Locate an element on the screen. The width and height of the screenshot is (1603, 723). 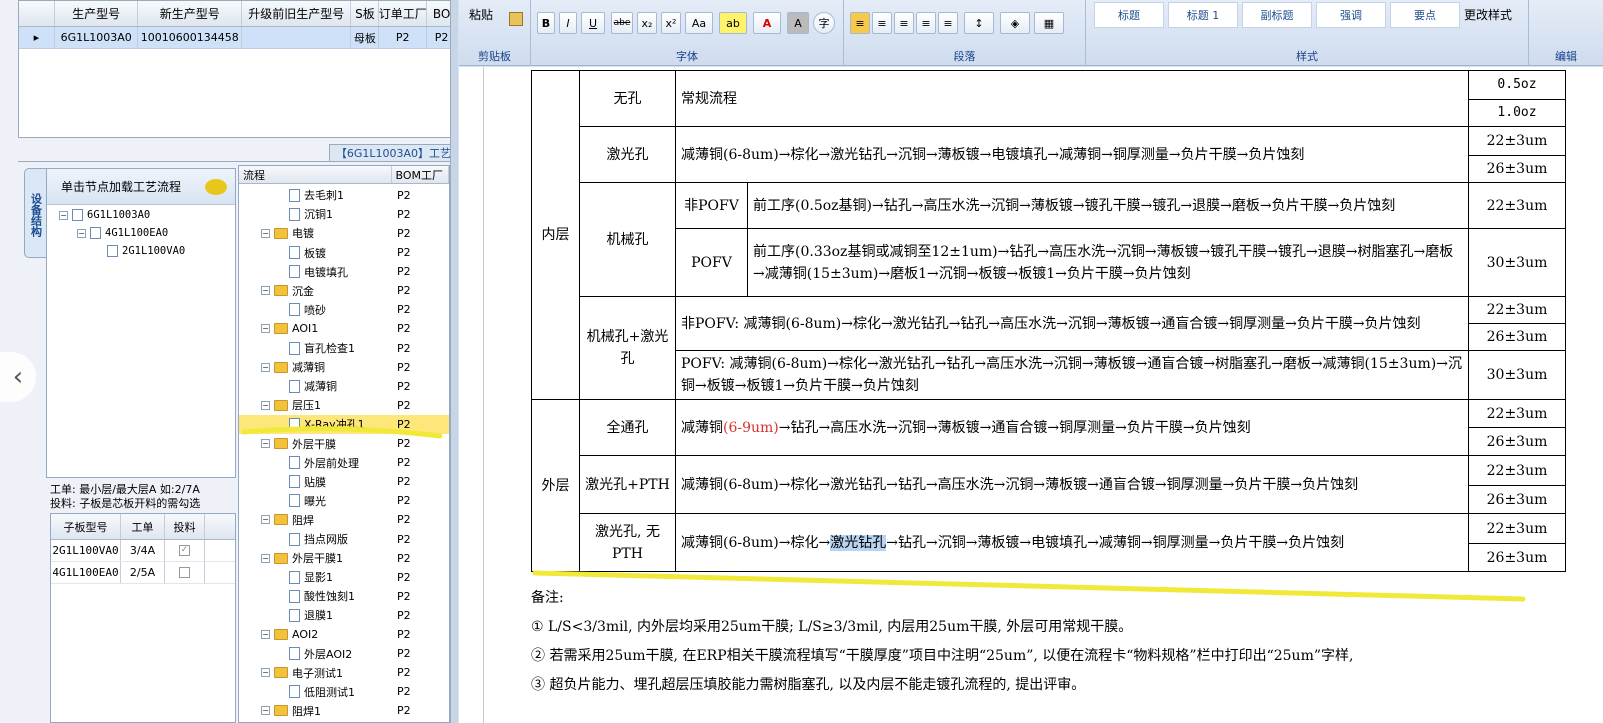
cell: 4G1L100EA0 is located at coordinates (86, 572).